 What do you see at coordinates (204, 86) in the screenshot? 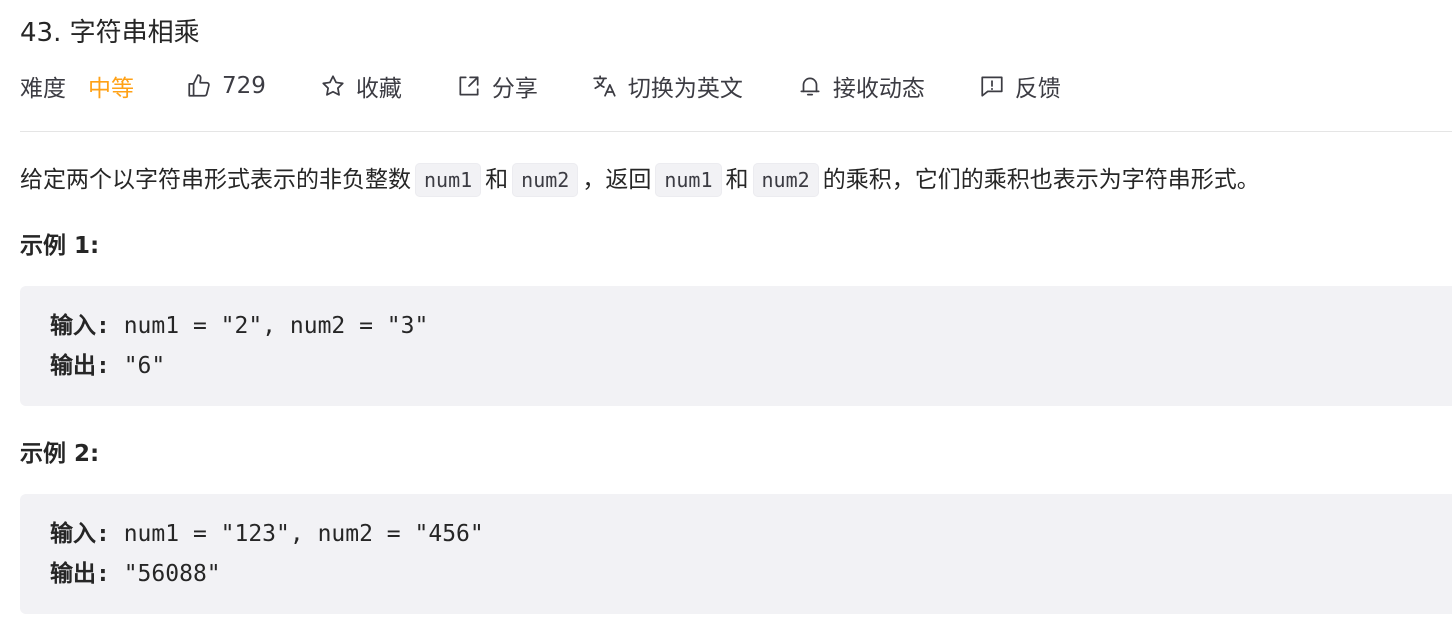
I see `thumbs-up-icon` at bounding box center [204, 86].